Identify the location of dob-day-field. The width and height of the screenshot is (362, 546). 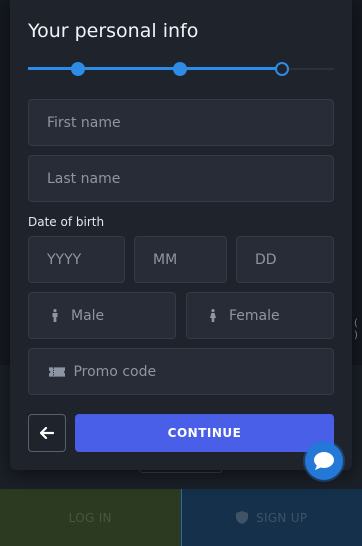
(285, 259).